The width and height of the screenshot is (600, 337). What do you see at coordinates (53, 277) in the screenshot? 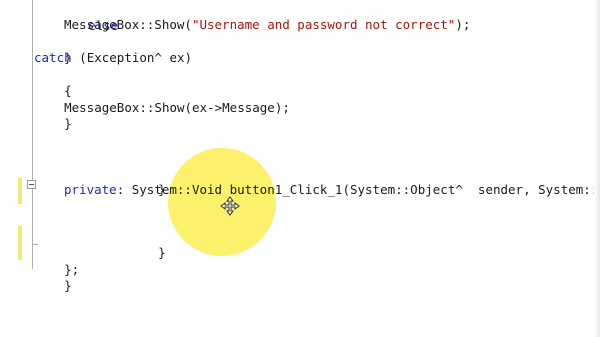
I see `code-line-namespace-end: }` at bounding box center [53, 277].